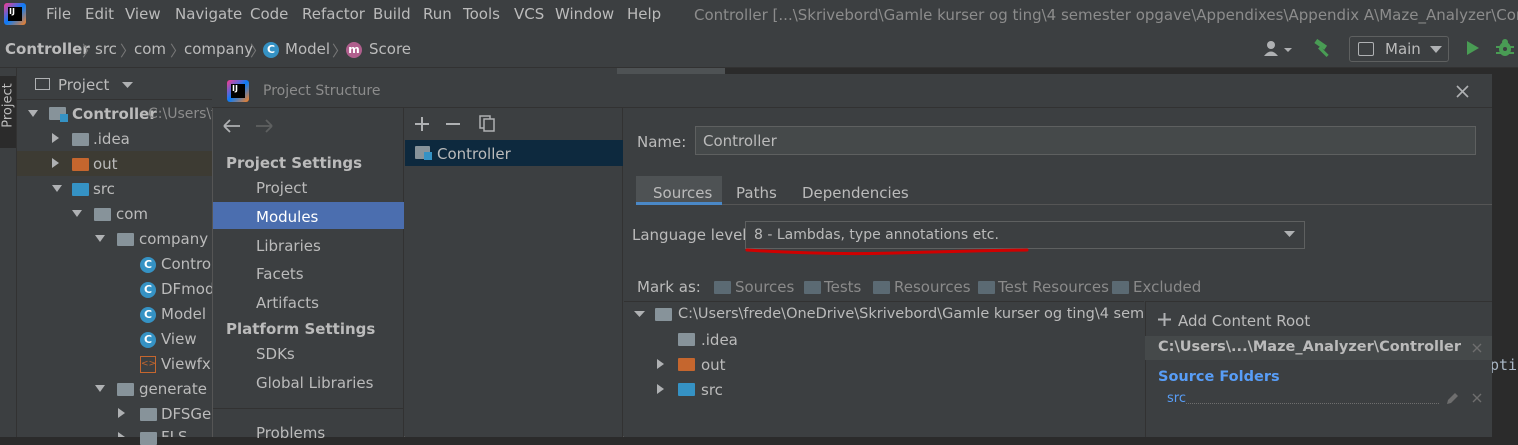 This screenshot has width=1518, height=445. Describe the element at coordinates (428, 156) in the screenshot. I see `module-badge-icon` at that location.